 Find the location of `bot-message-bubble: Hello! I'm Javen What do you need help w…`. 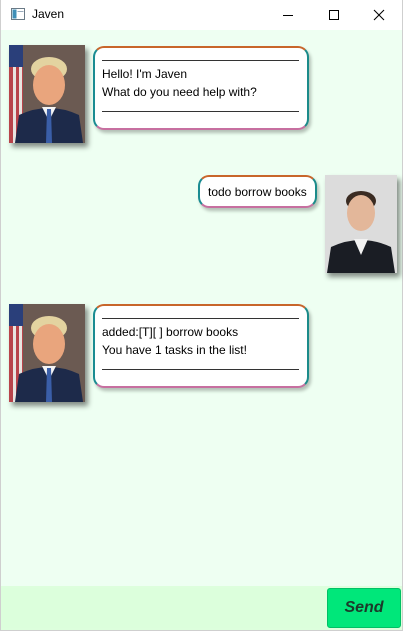

bot-message-bubble: Hello! I'm Javen What do you need help w… is located at coordinates (201, 88).